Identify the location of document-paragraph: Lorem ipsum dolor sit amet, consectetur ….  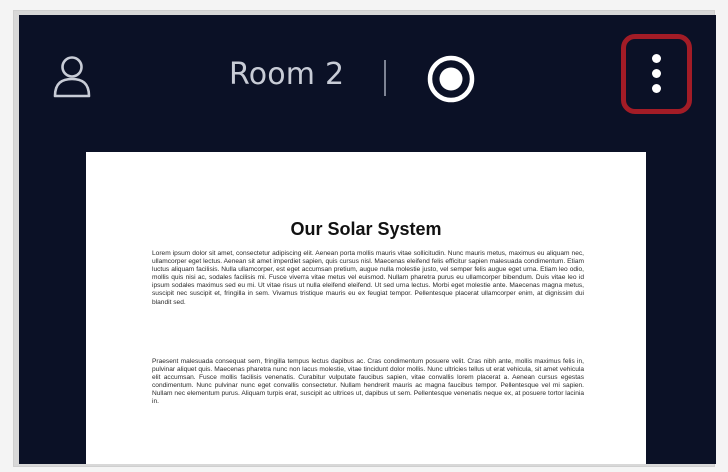
(368, 278).